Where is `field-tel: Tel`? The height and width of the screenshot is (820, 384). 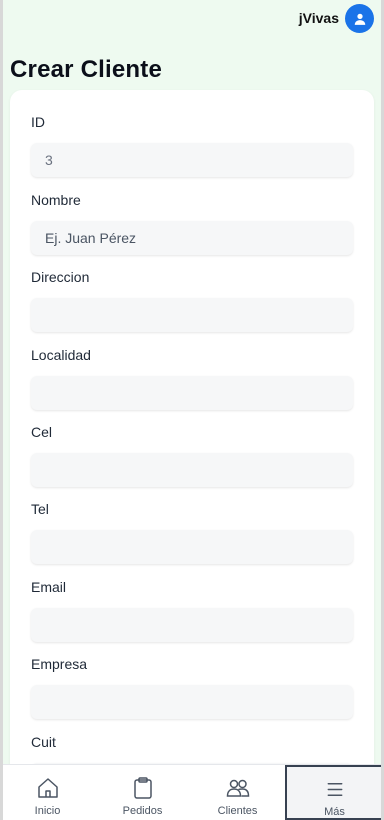 field-tel: Tel is located at coordinates (192, 532).